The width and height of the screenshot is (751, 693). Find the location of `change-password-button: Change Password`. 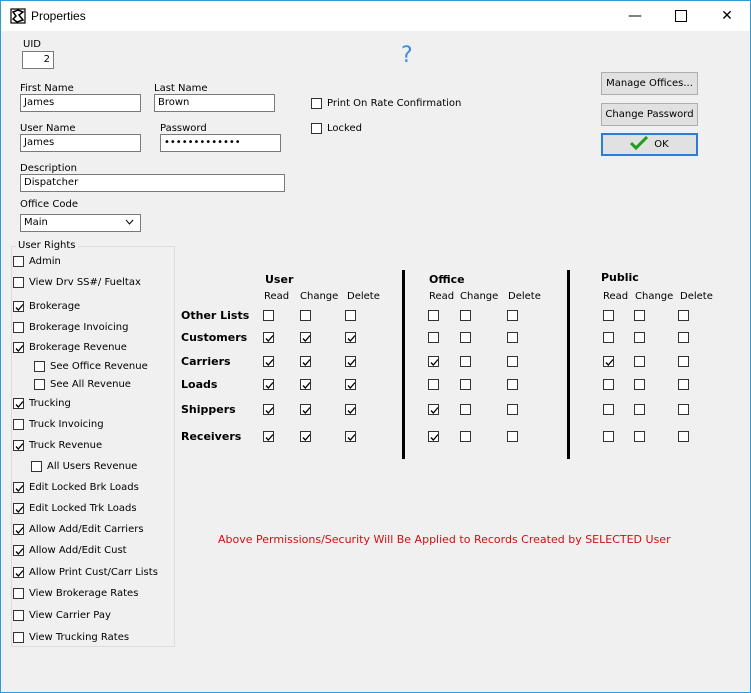

change-password-button: Change Password is located at coordinates (649, 114).